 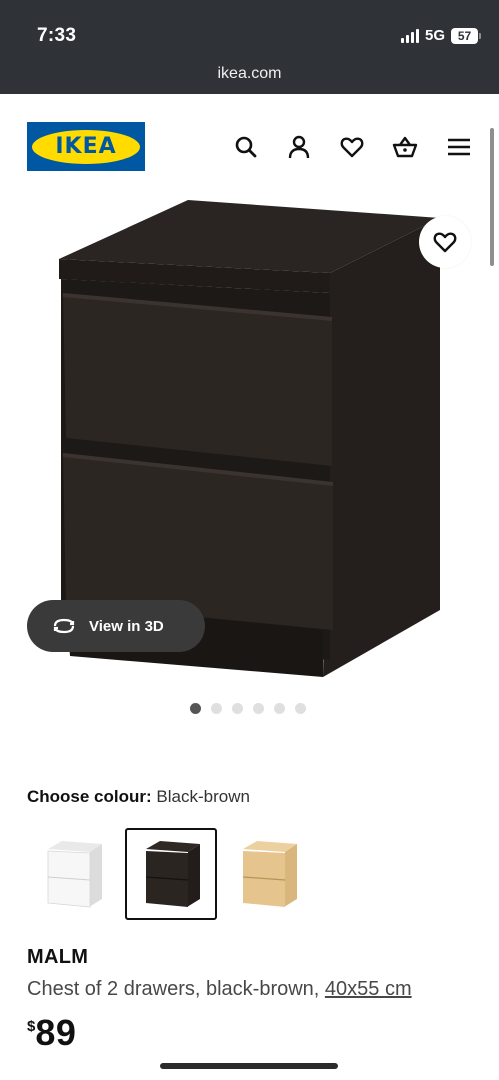 I want to click on price-amount: 89, so click(x=56, y=1032).